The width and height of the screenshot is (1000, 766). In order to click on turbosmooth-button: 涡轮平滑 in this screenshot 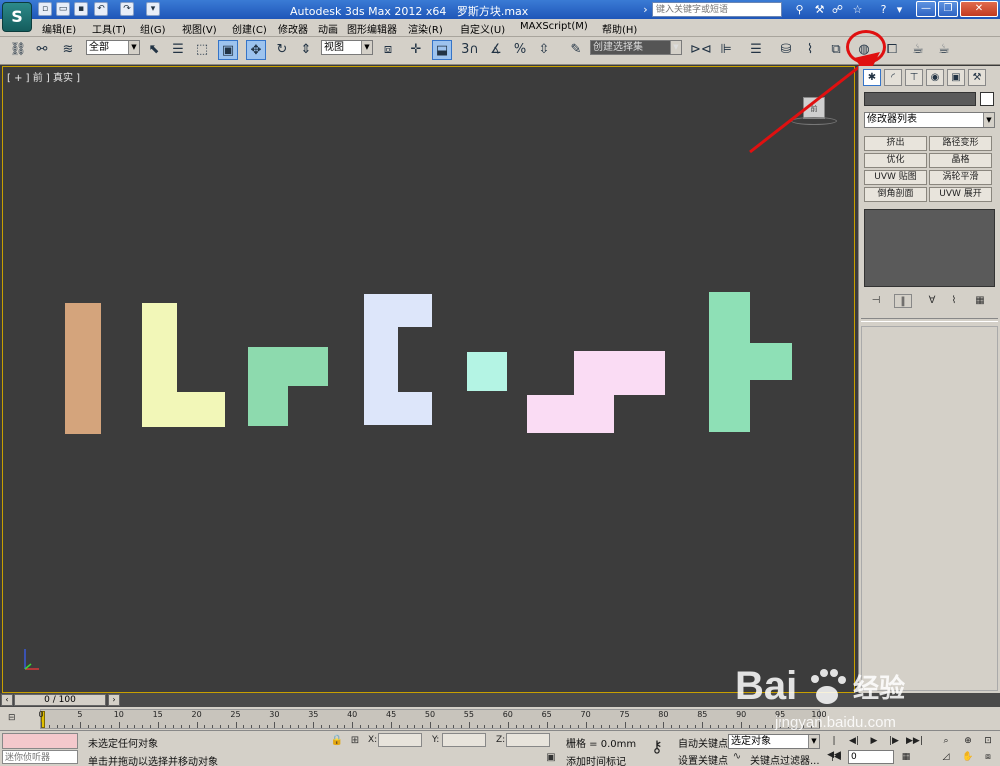, I will do `click(960, 177)`.